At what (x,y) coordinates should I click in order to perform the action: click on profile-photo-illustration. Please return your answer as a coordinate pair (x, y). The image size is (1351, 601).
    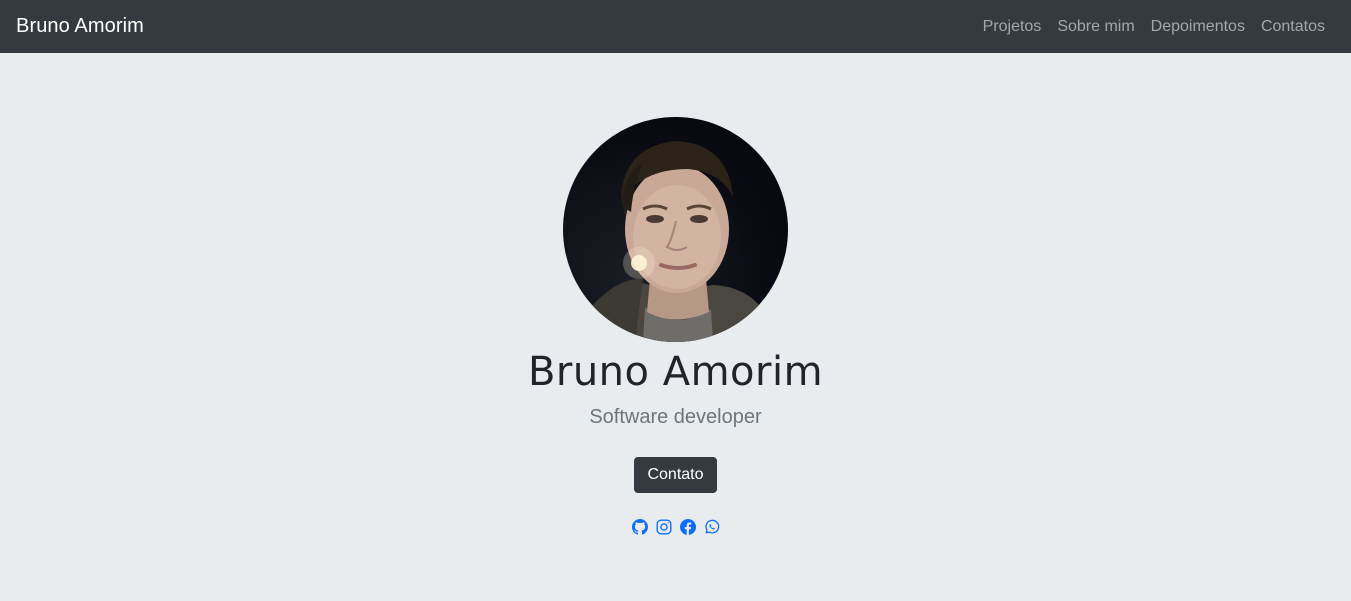
    Looking at the image, I should click on (680, 241).